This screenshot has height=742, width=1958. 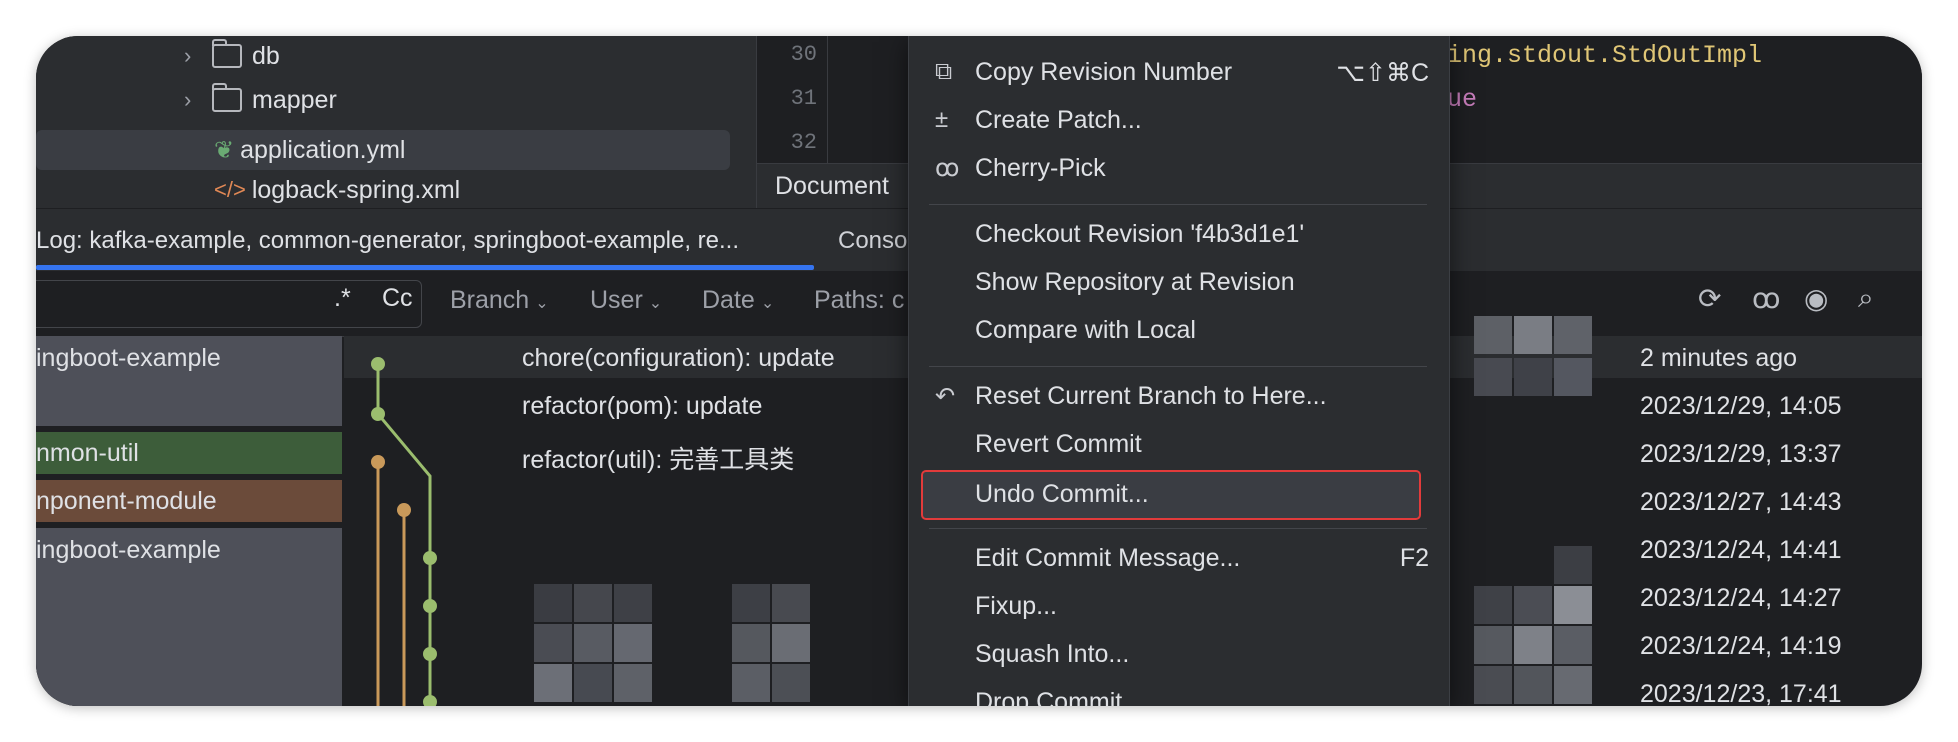 What do you see at coordinates (224, 150) in the screenshot?
I see `spring-leaf-icon: ❦` at bounding box center [224, 150].